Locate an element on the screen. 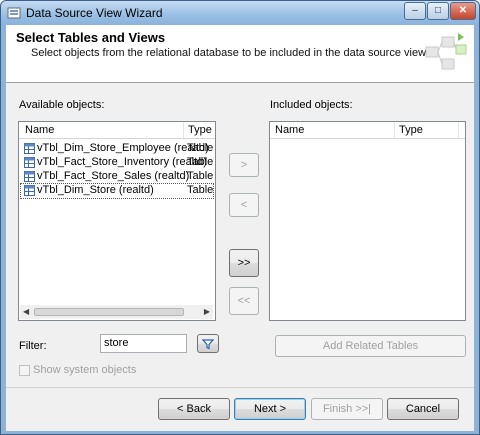  maximize-button: □ is located at coordinates (438, 11).